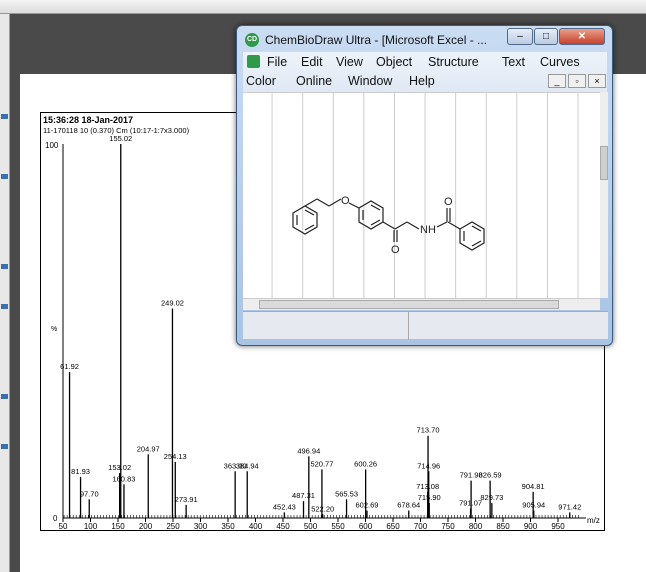 Image resolution: width=646 pixels, height=572 pixels. Describe the element at coordinates (557, 81) in the screenshot. I see `doc-minimize-button: _` at that location.